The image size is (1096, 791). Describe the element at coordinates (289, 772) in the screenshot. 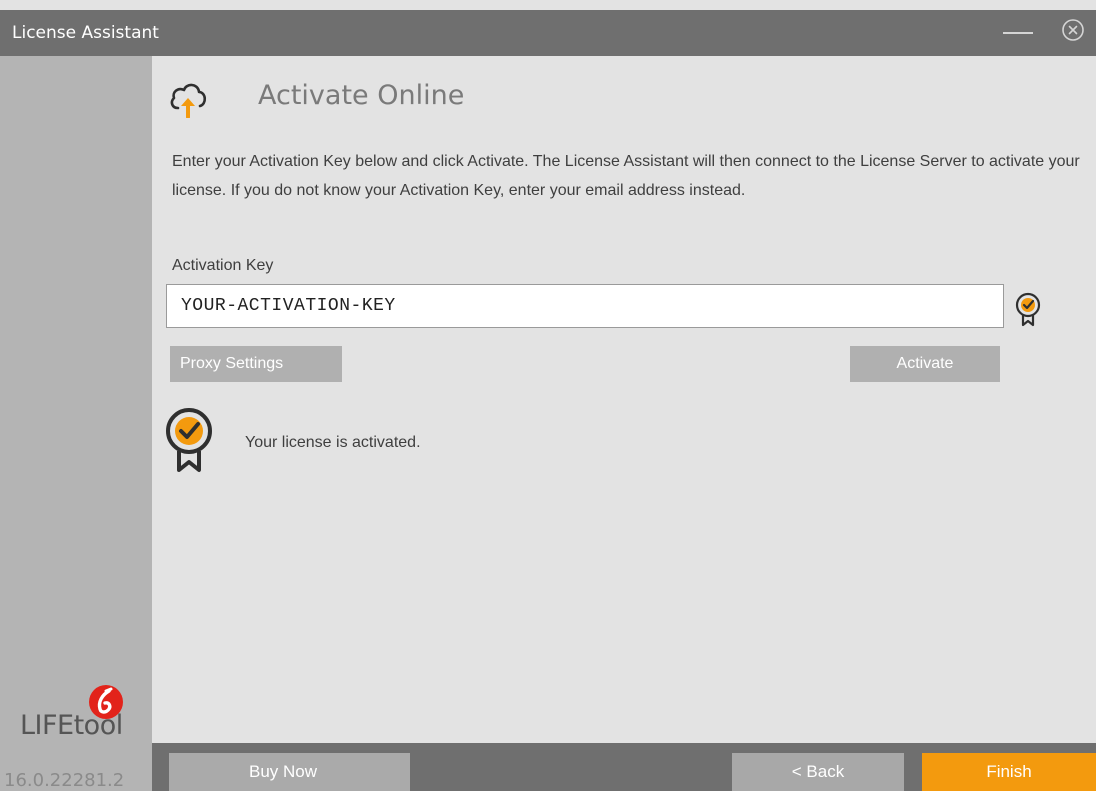

I see `buy-now-button: Buy Now` at that location.